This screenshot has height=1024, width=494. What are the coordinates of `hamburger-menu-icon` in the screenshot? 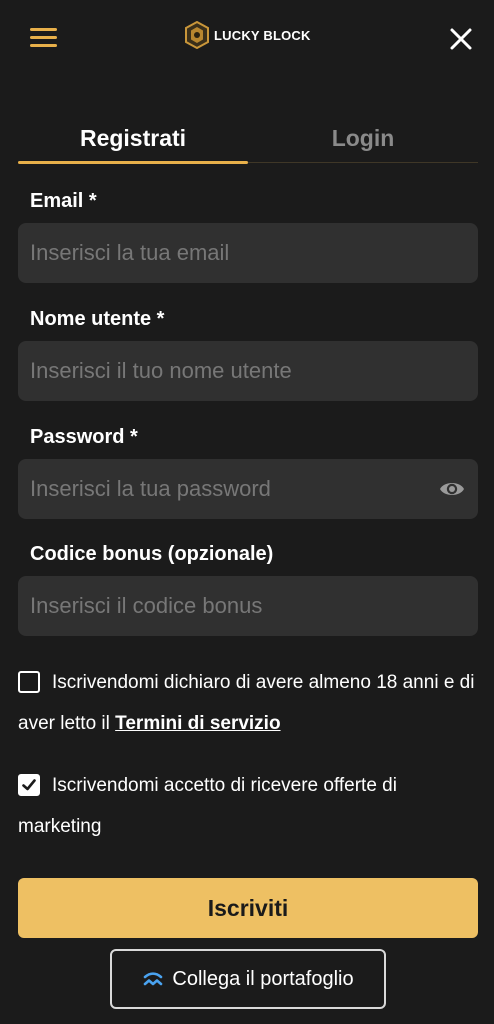 It's located at (43, 38).